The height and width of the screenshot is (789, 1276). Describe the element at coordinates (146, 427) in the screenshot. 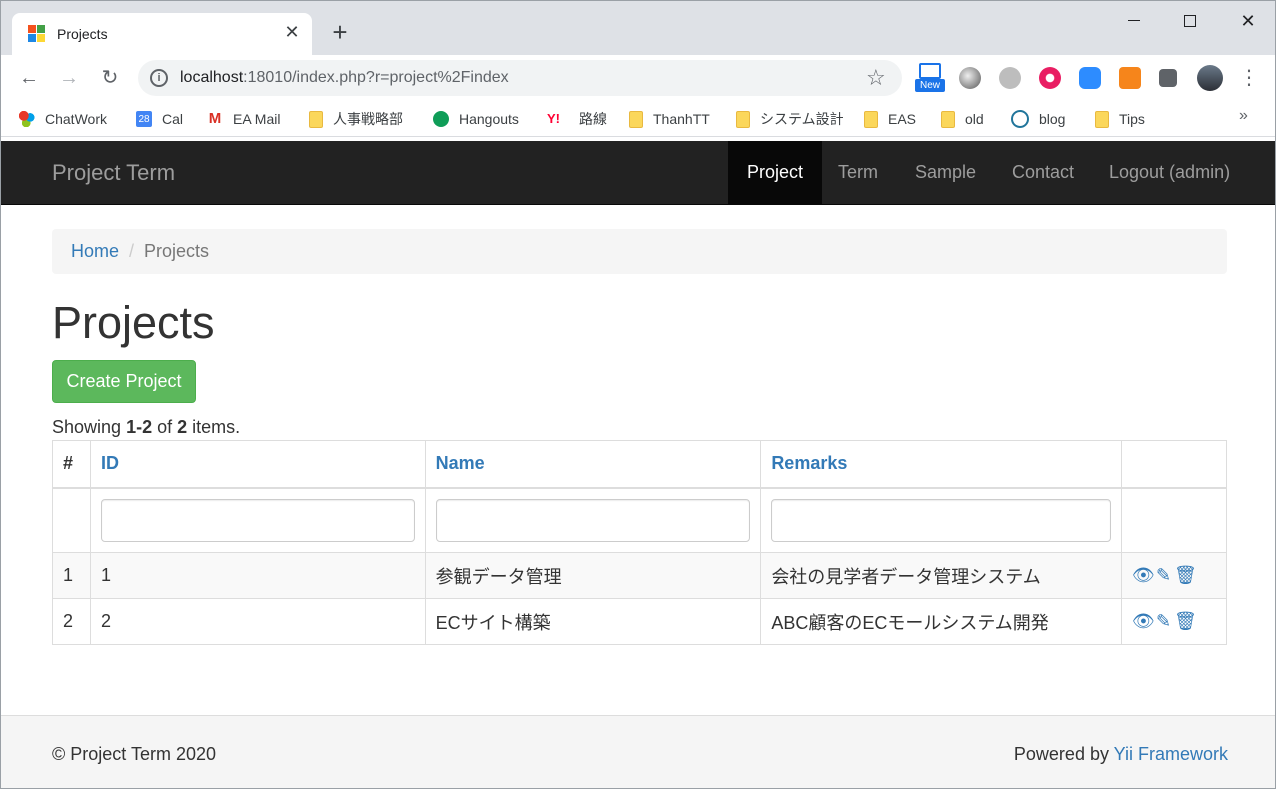

I see `grid-summary: Showing 1-2 of 2 items.` at that location.